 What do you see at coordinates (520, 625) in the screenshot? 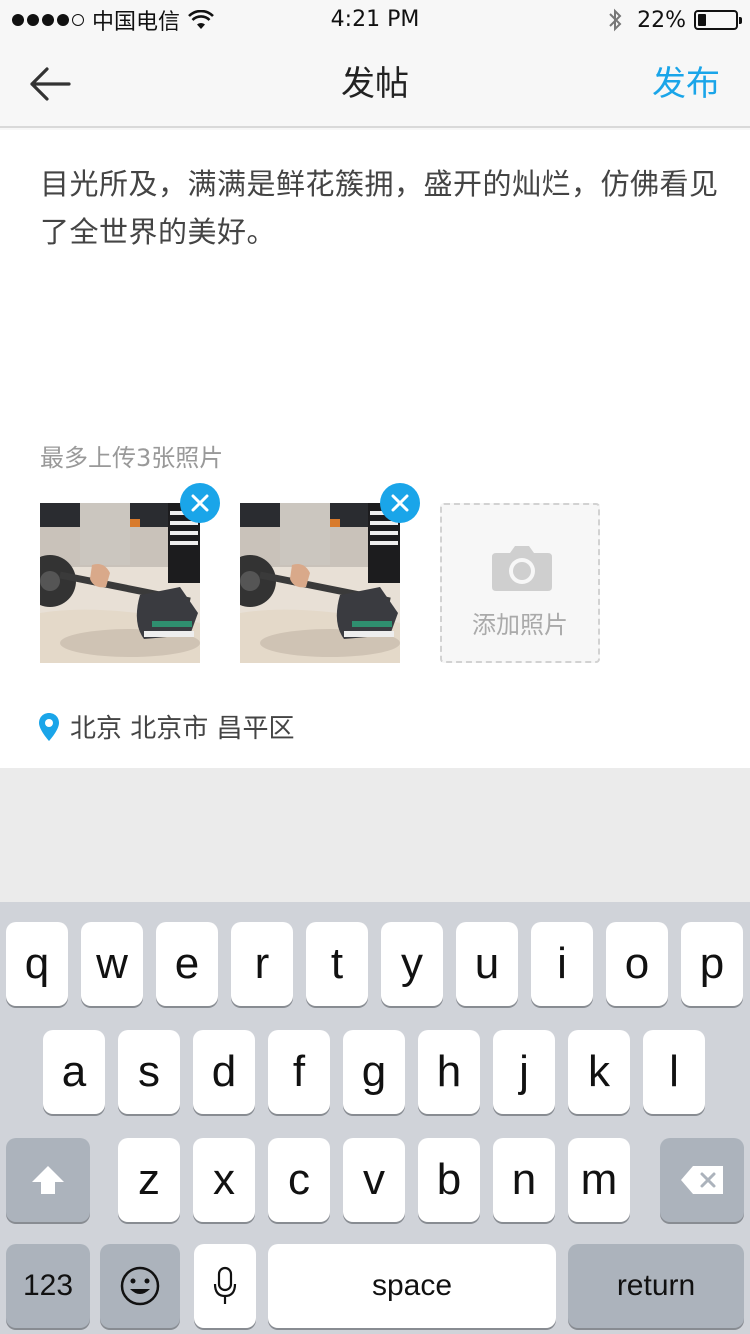
I see `add-photo-label: 添加照片` at bounding box center [520, 625].